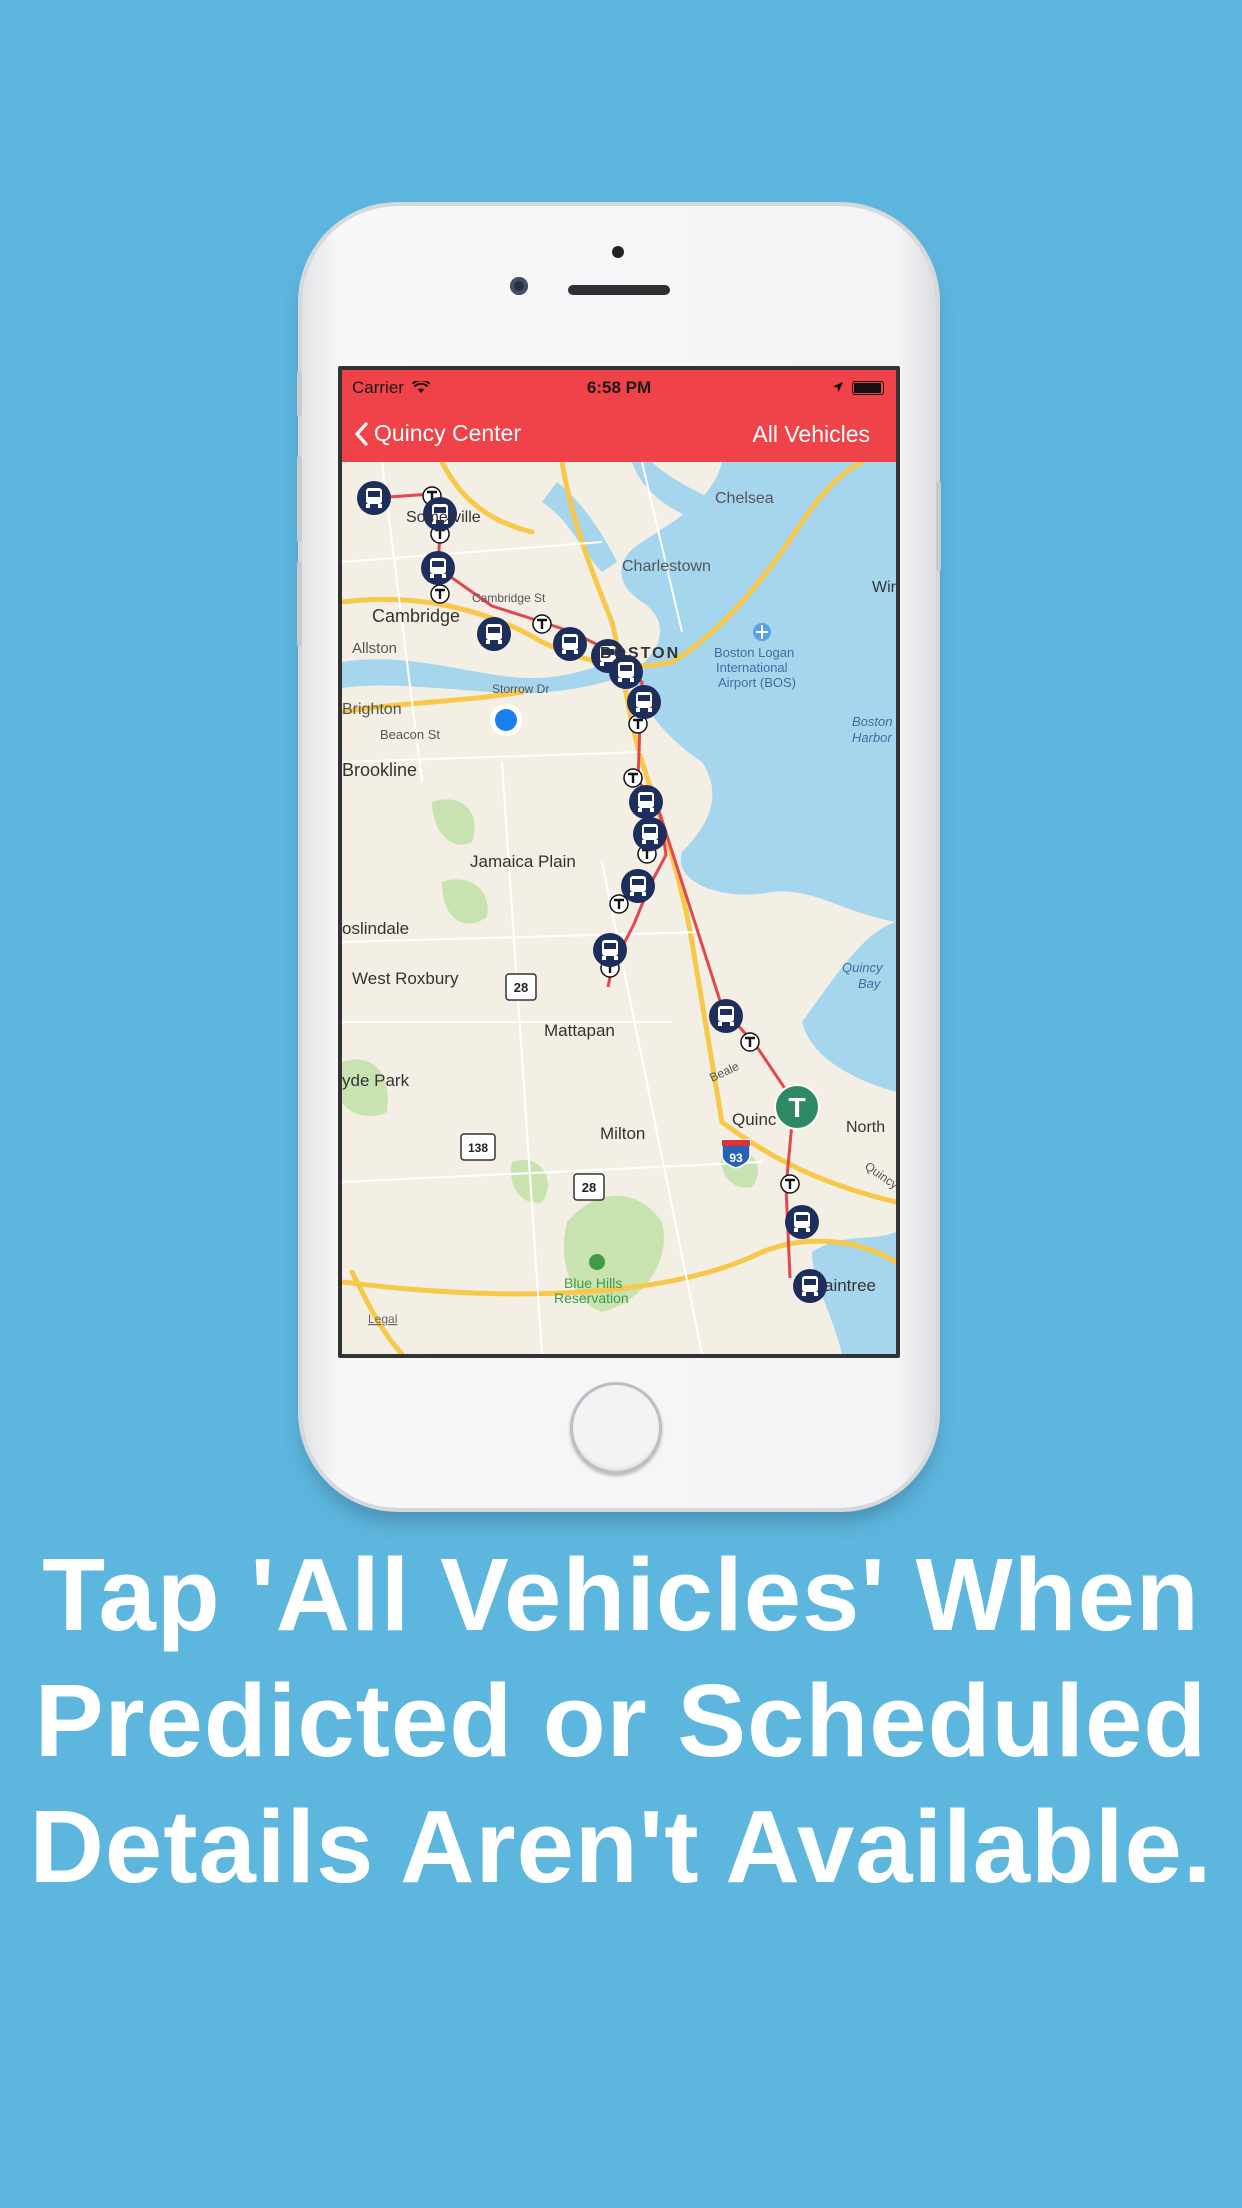 The width and height of the screenshot is (1242, 2208). Describe the element at coordinates (376, 1080) in the screenshot. I see `map-label: yde Park` at that location.